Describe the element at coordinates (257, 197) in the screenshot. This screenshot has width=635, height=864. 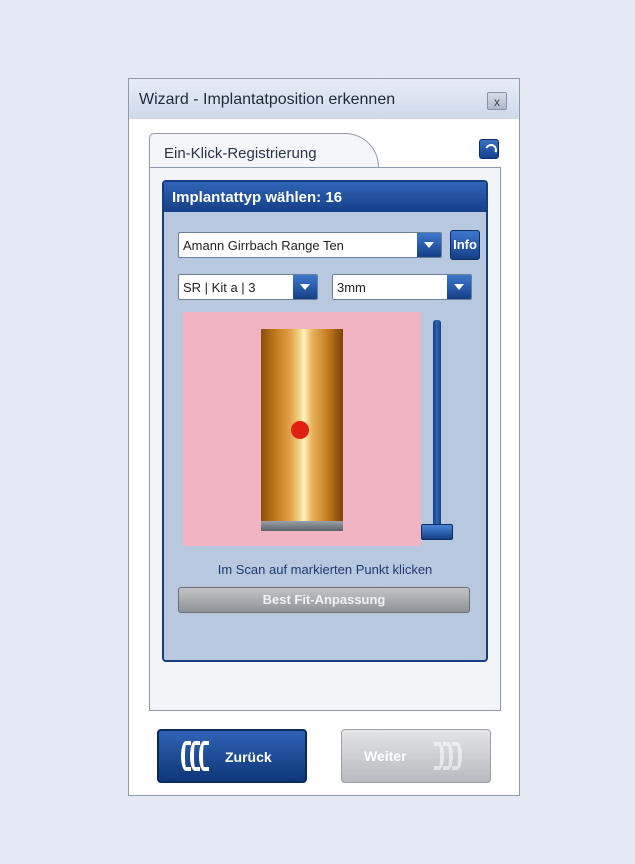
I see `group-title: Implantattyp wählen: 16` at that location.